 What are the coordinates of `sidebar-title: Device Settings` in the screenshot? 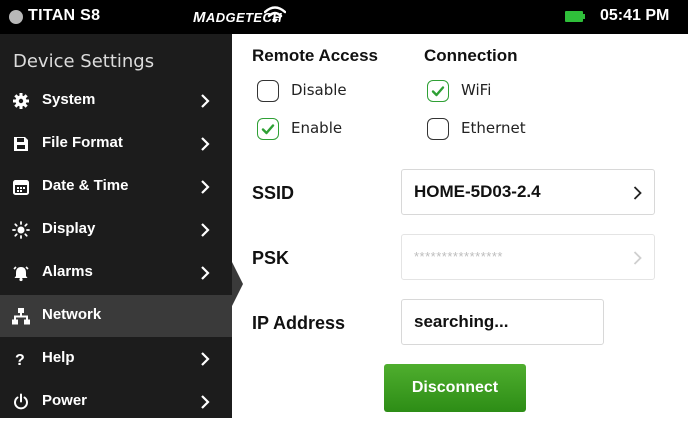 It's located at (84, 61).